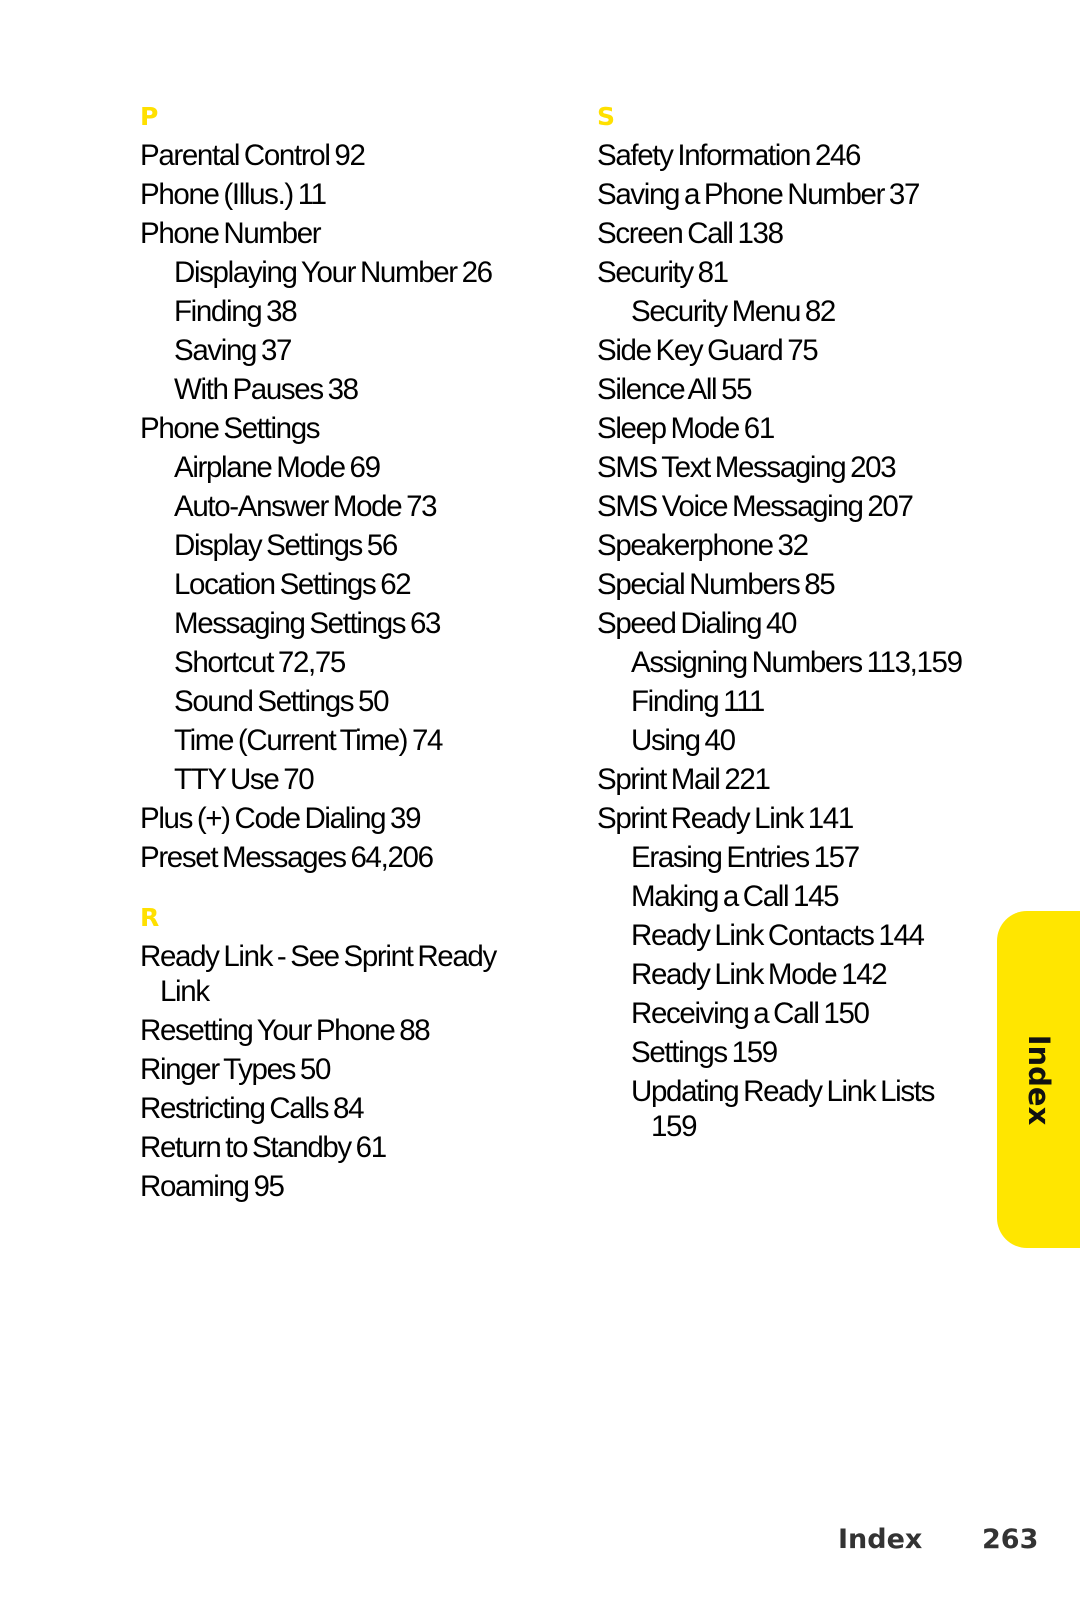 The image size is (1080, 1620). I want to click on index-entry: Sprint Mail 221, so click(684, 779).